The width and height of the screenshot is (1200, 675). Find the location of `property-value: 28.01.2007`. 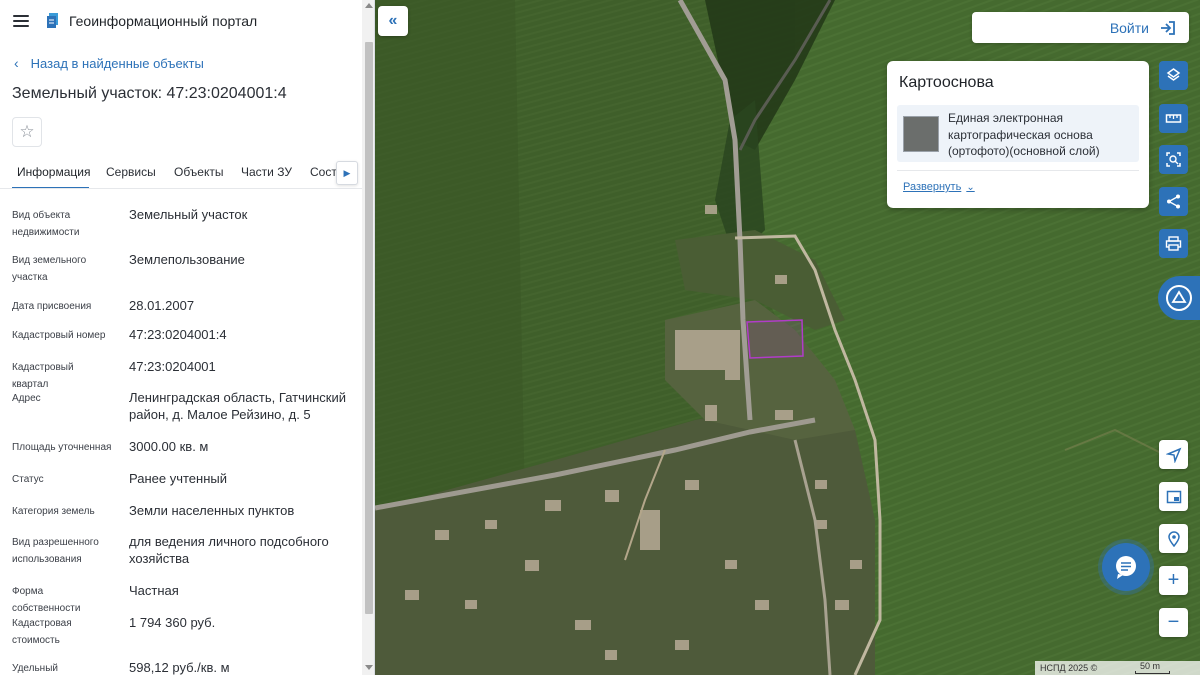

property-value: 28.01.2007 is located at coordinates (162, 305).